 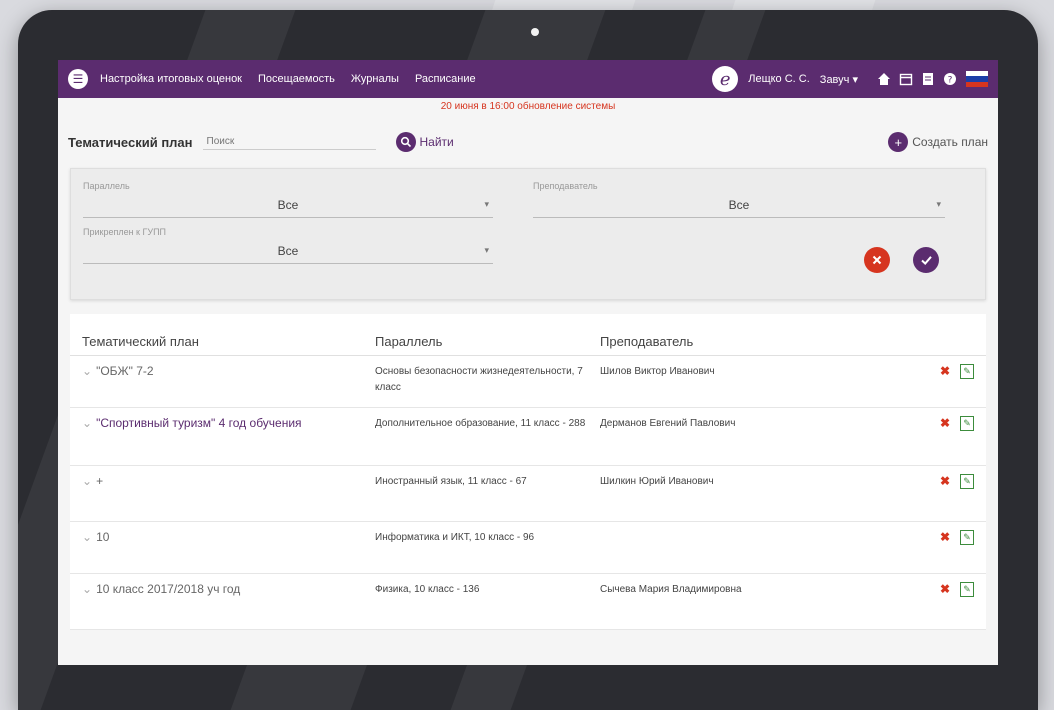 I want to click on nav-link-attendance: Посещаемость, so click(x=296, y=79).